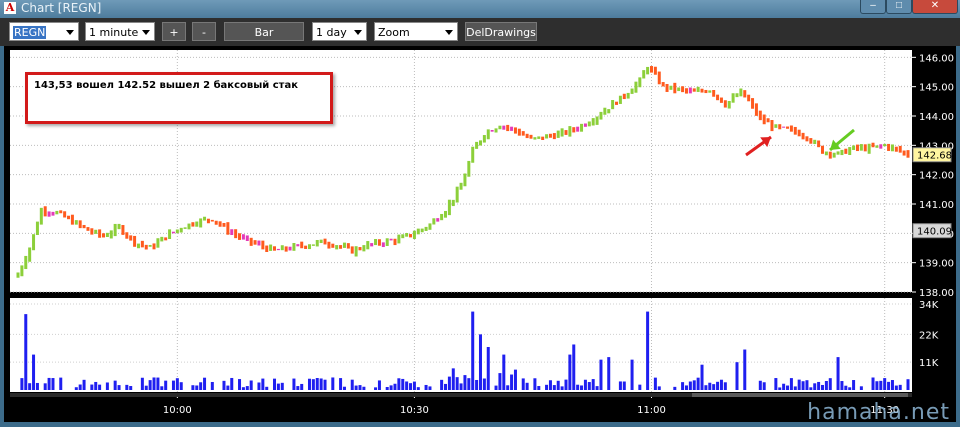 This screenshot has width=960, height=427. What do you see at coordinates (394, 32) in the screenshot?
I see `zoom-value: Zoom` at bounding box center [394, 32].